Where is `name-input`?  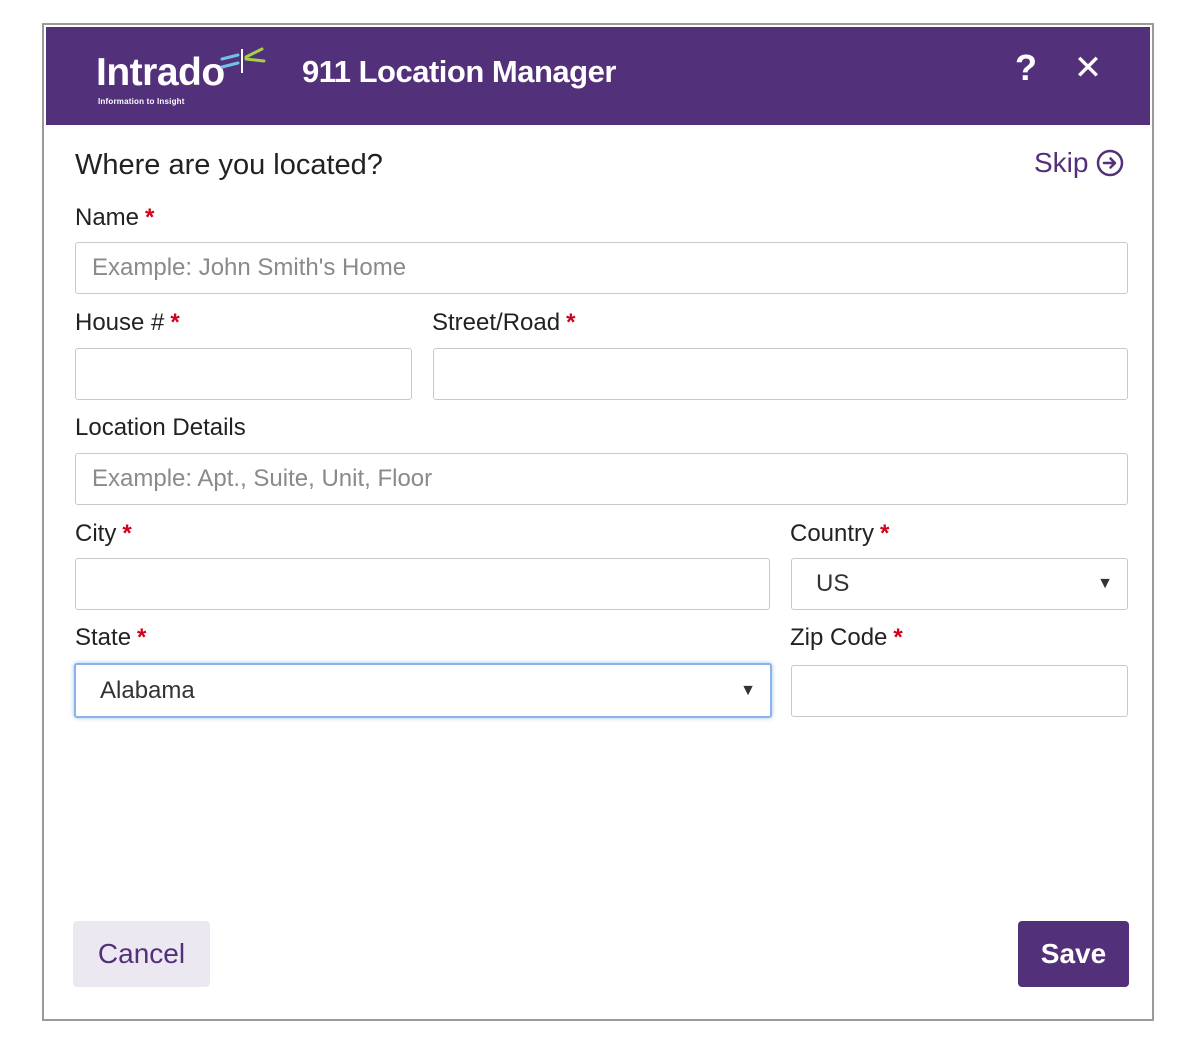 name-input is located at coordinates (601, 268).